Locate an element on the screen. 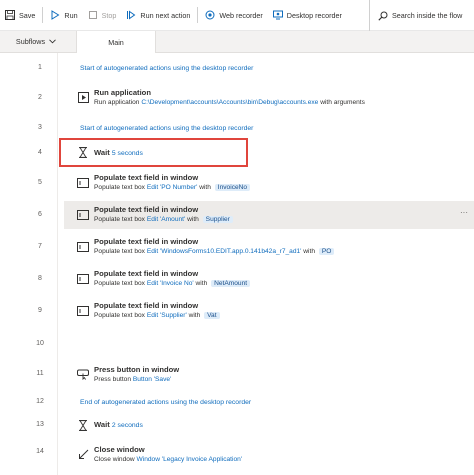  line-number: 14 is located at coordinates (40, 451).